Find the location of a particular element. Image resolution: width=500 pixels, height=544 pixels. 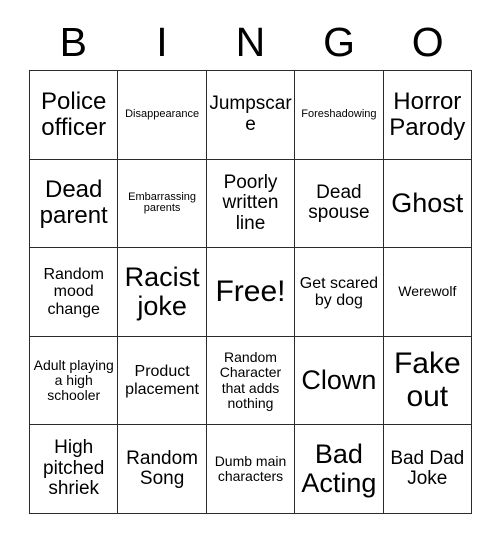

bingo-cell-i4: Product placement is located at coordinates (162, 381).